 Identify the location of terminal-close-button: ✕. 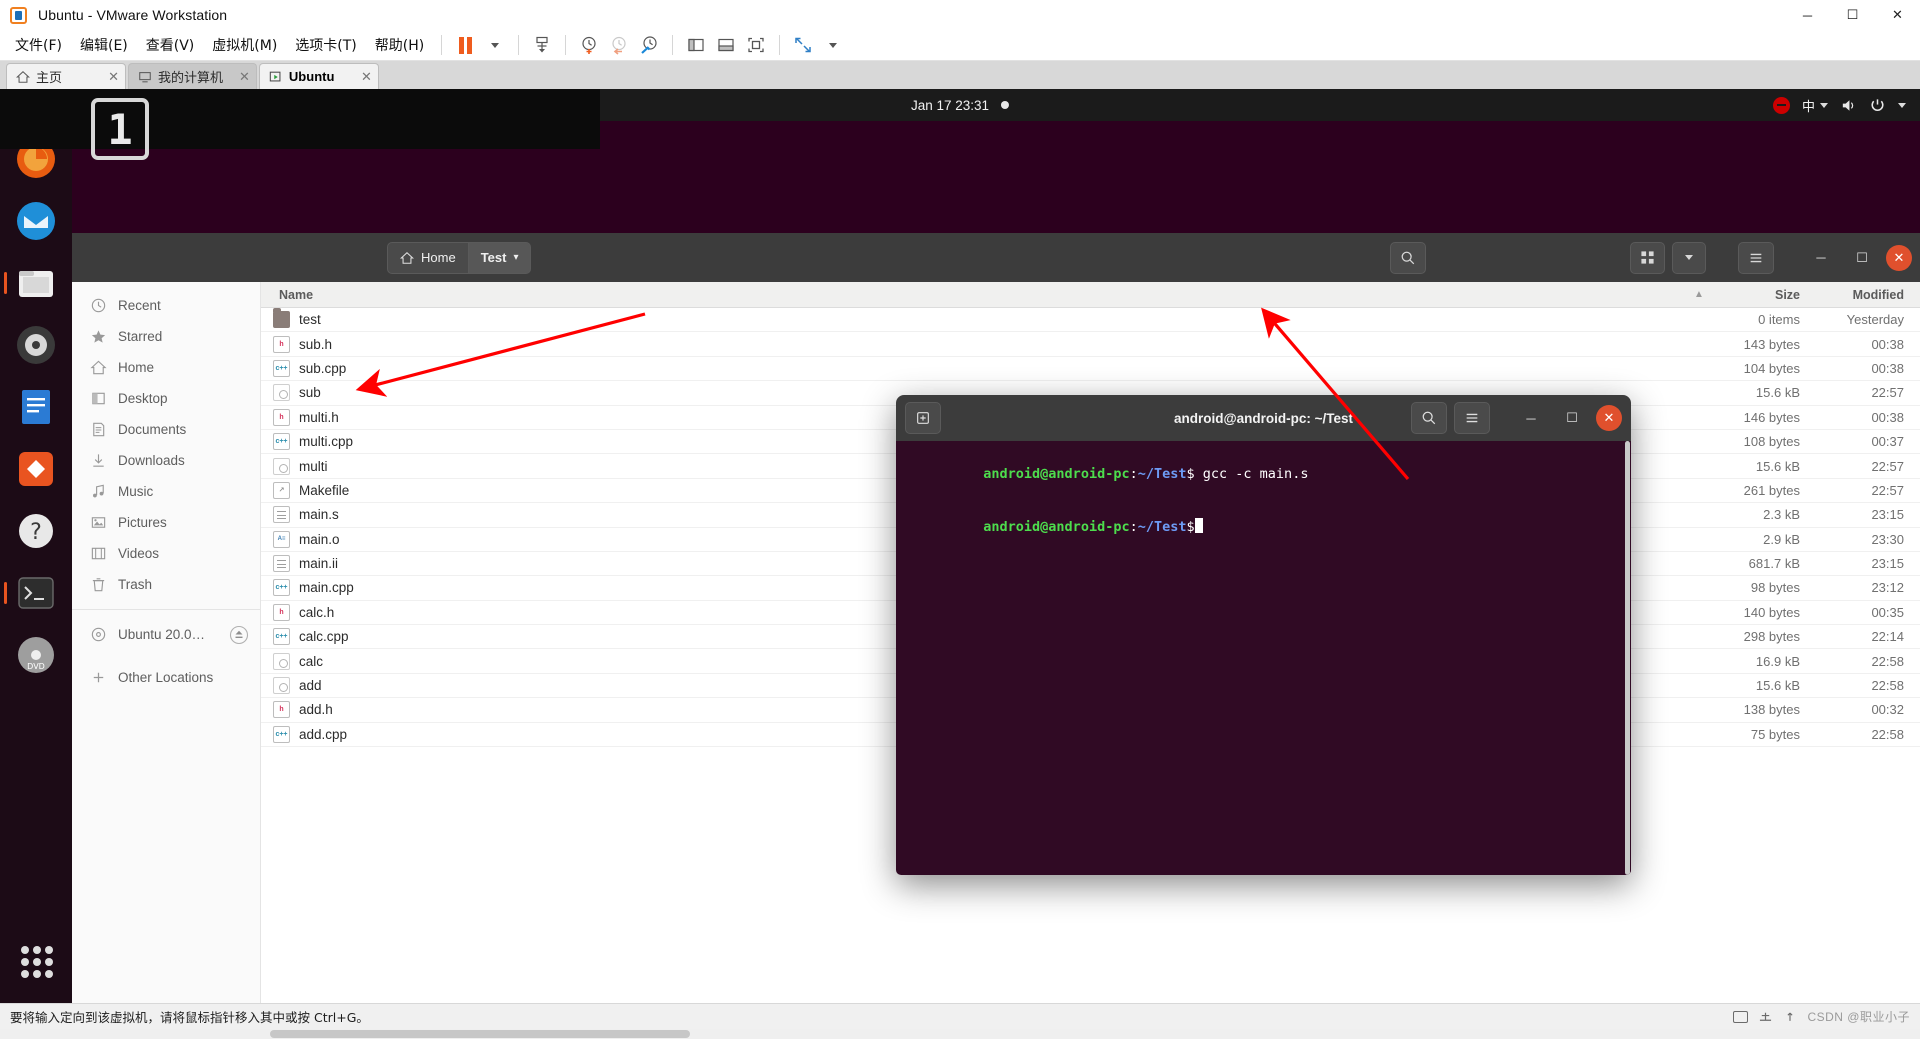
(1609, 418).